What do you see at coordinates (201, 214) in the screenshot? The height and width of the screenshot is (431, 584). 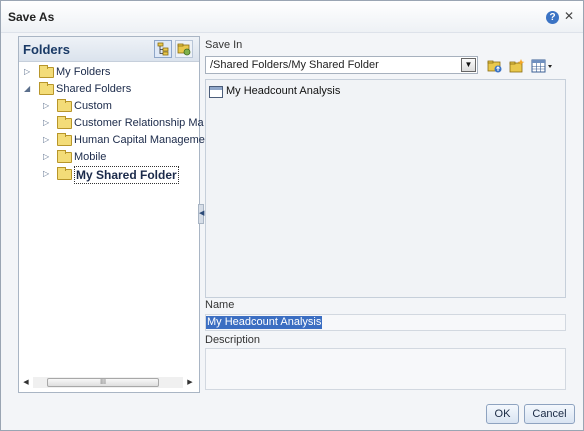 I see `collapse-panel-icon: ◀` at bounding box center [201, 214].